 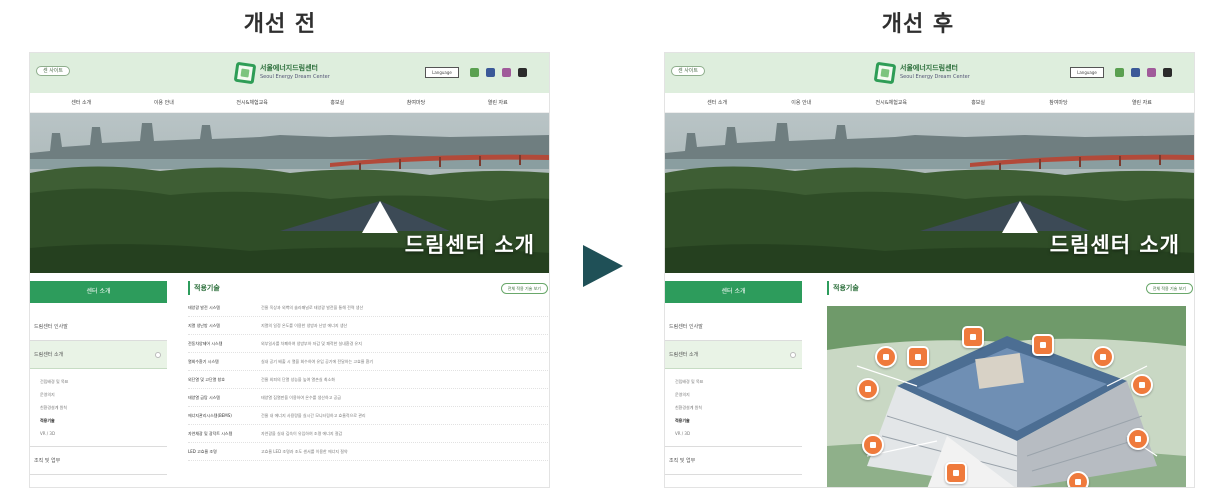 I want to click on tech-desc: 건물 내 에너지 사용량을 실시간 모니터링하고 효율적으로 관리, so click(x=313, y=415).